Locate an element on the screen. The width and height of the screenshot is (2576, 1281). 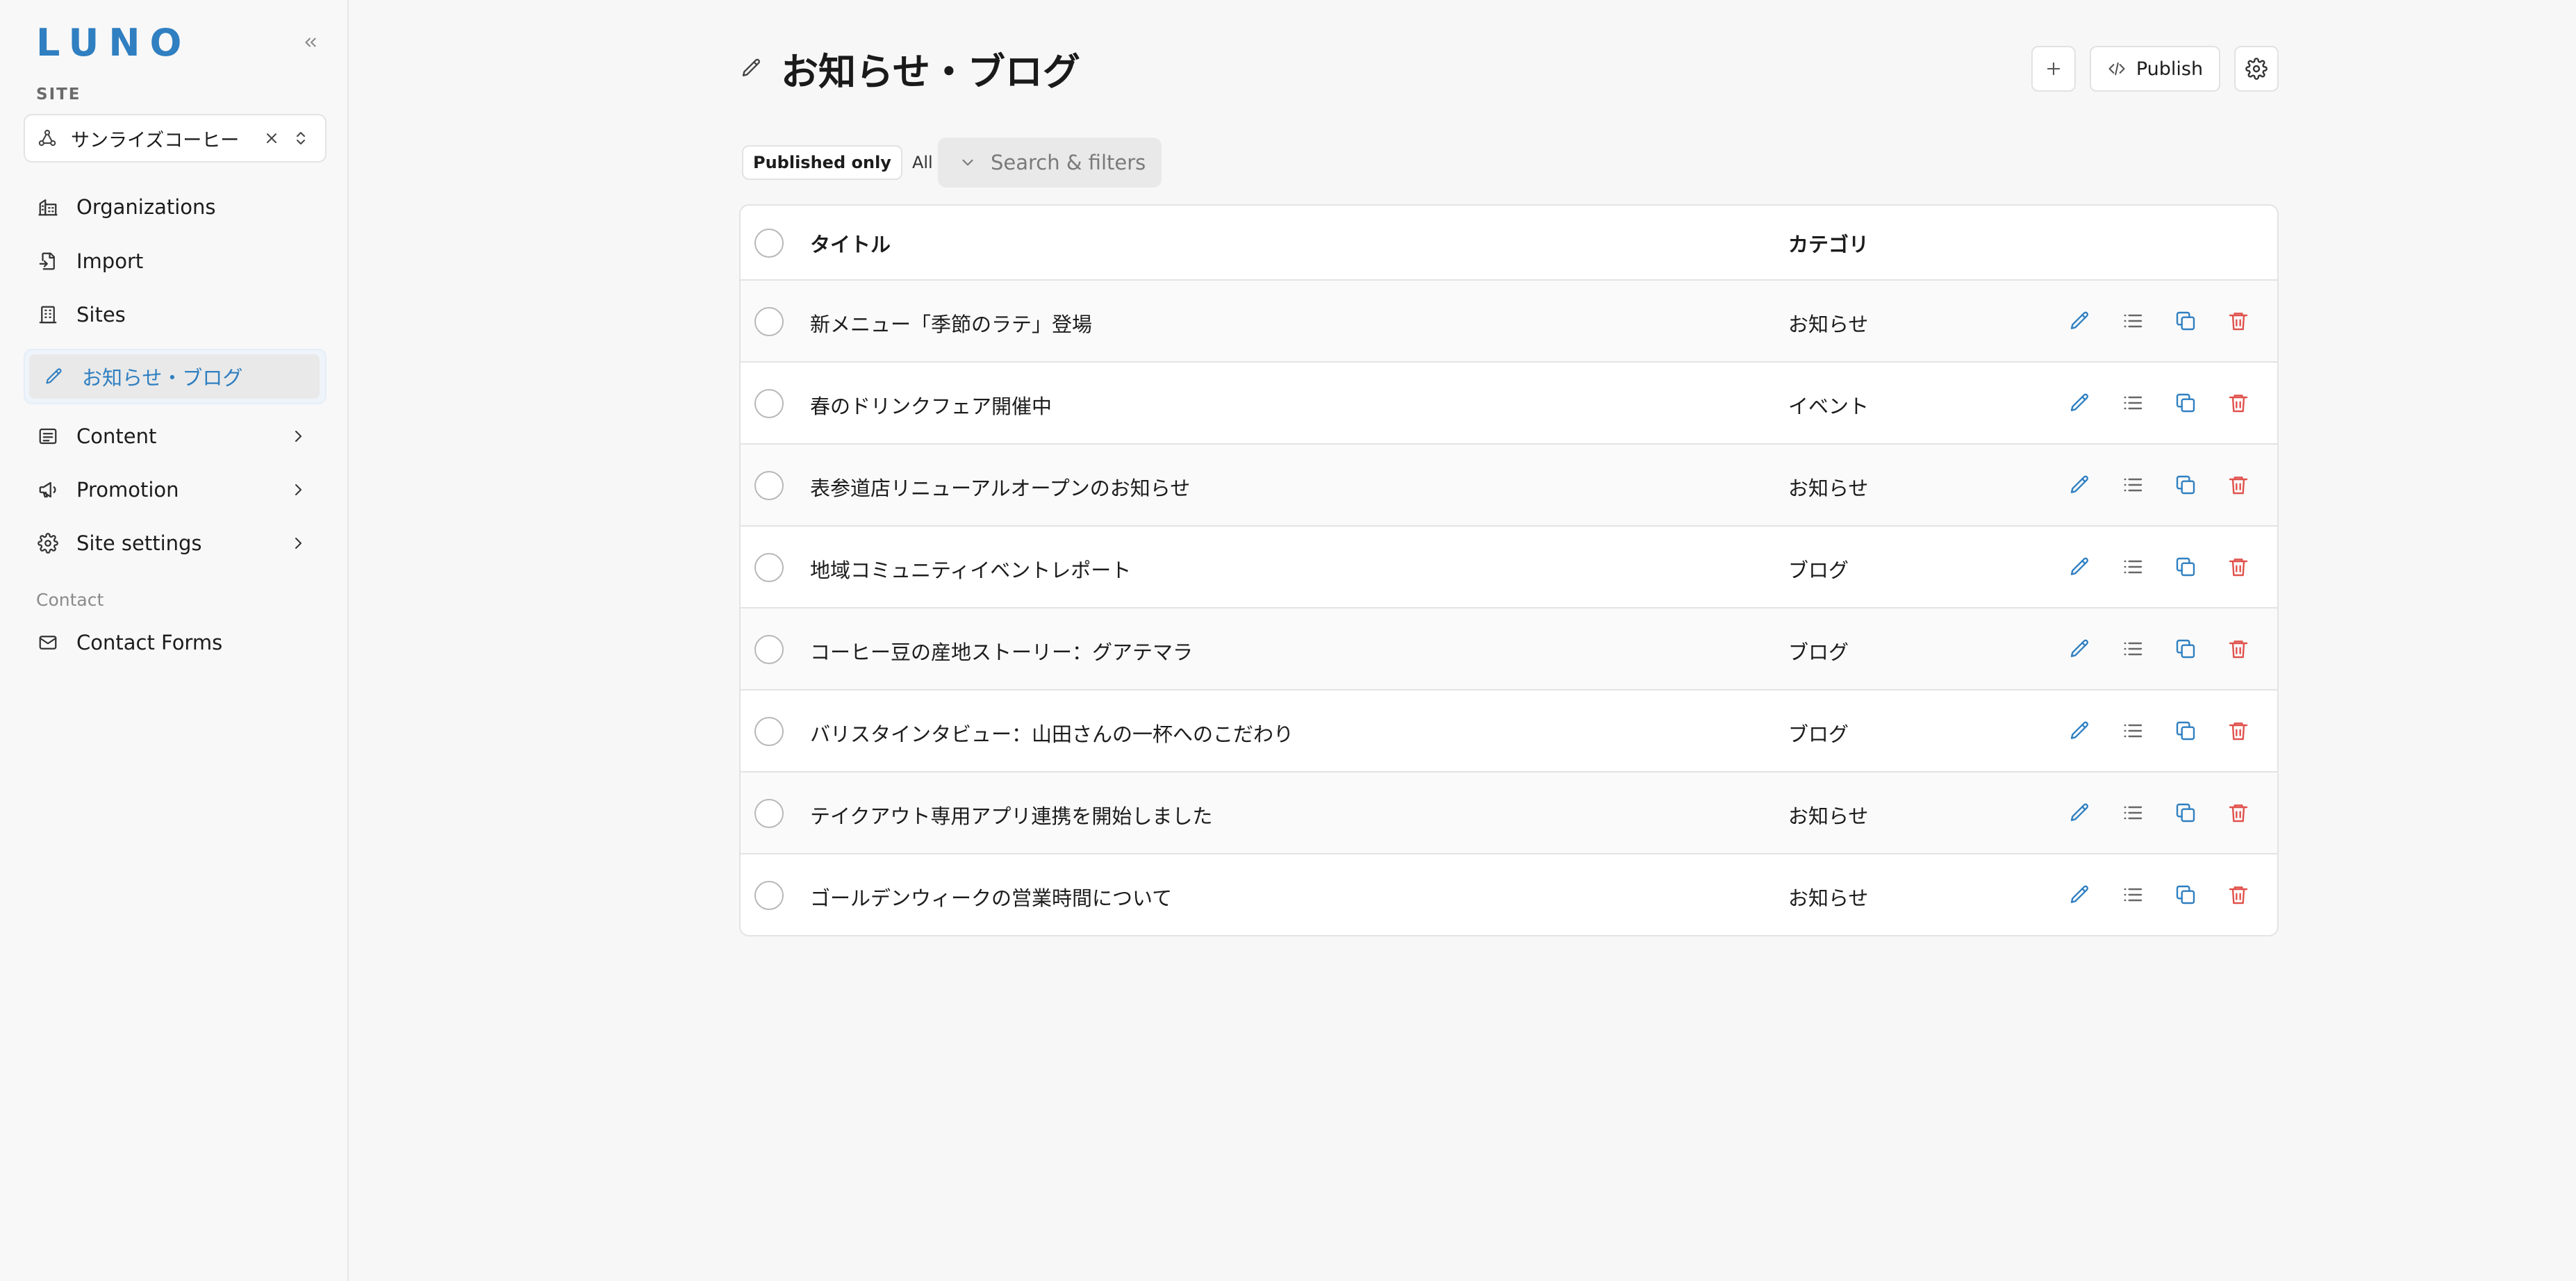
sidebar-item-contact-forms: Contact Forms is located at coordinates (175, 642).